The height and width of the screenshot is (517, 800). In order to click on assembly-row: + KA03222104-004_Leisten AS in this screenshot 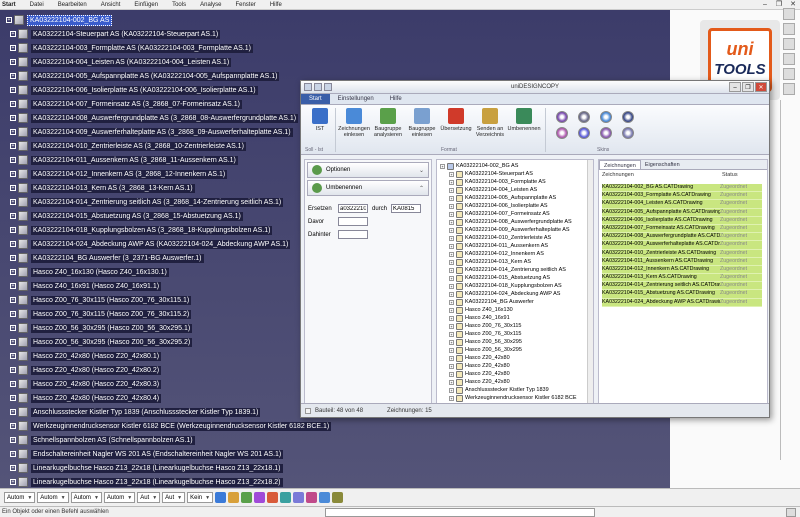, I will do `click(493, 190)`.